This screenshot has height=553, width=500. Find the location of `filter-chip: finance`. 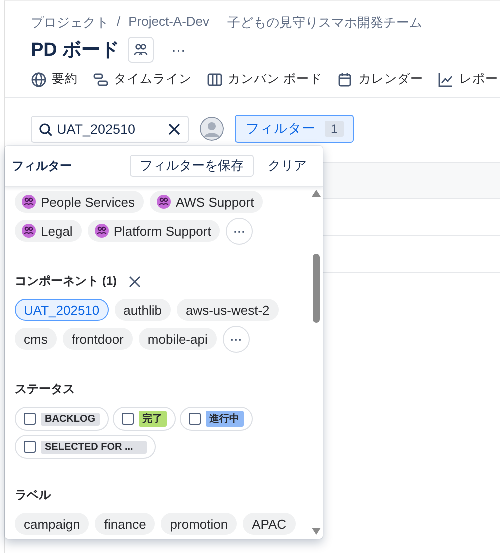

filter-chip: finance is located at coordinates (125, 524).